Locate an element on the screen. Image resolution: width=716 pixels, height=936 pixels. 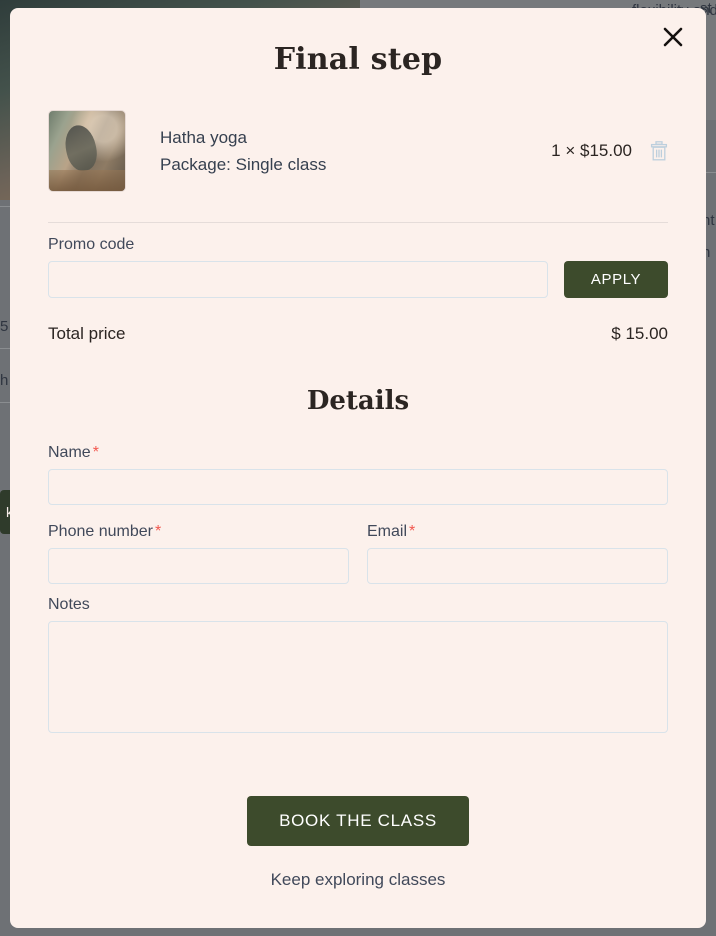
email-column: Email * is located at coordinates (517, 550).